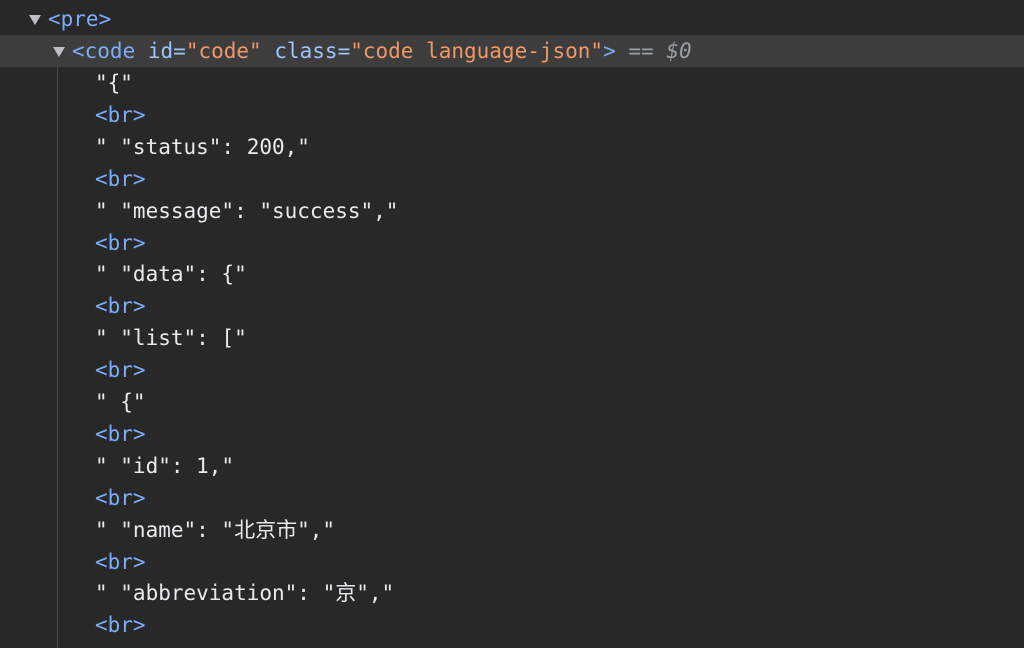 The height and width of the screenshot is (648, 1024). I want to click on id-attr-value: "code", so click(224, 51).